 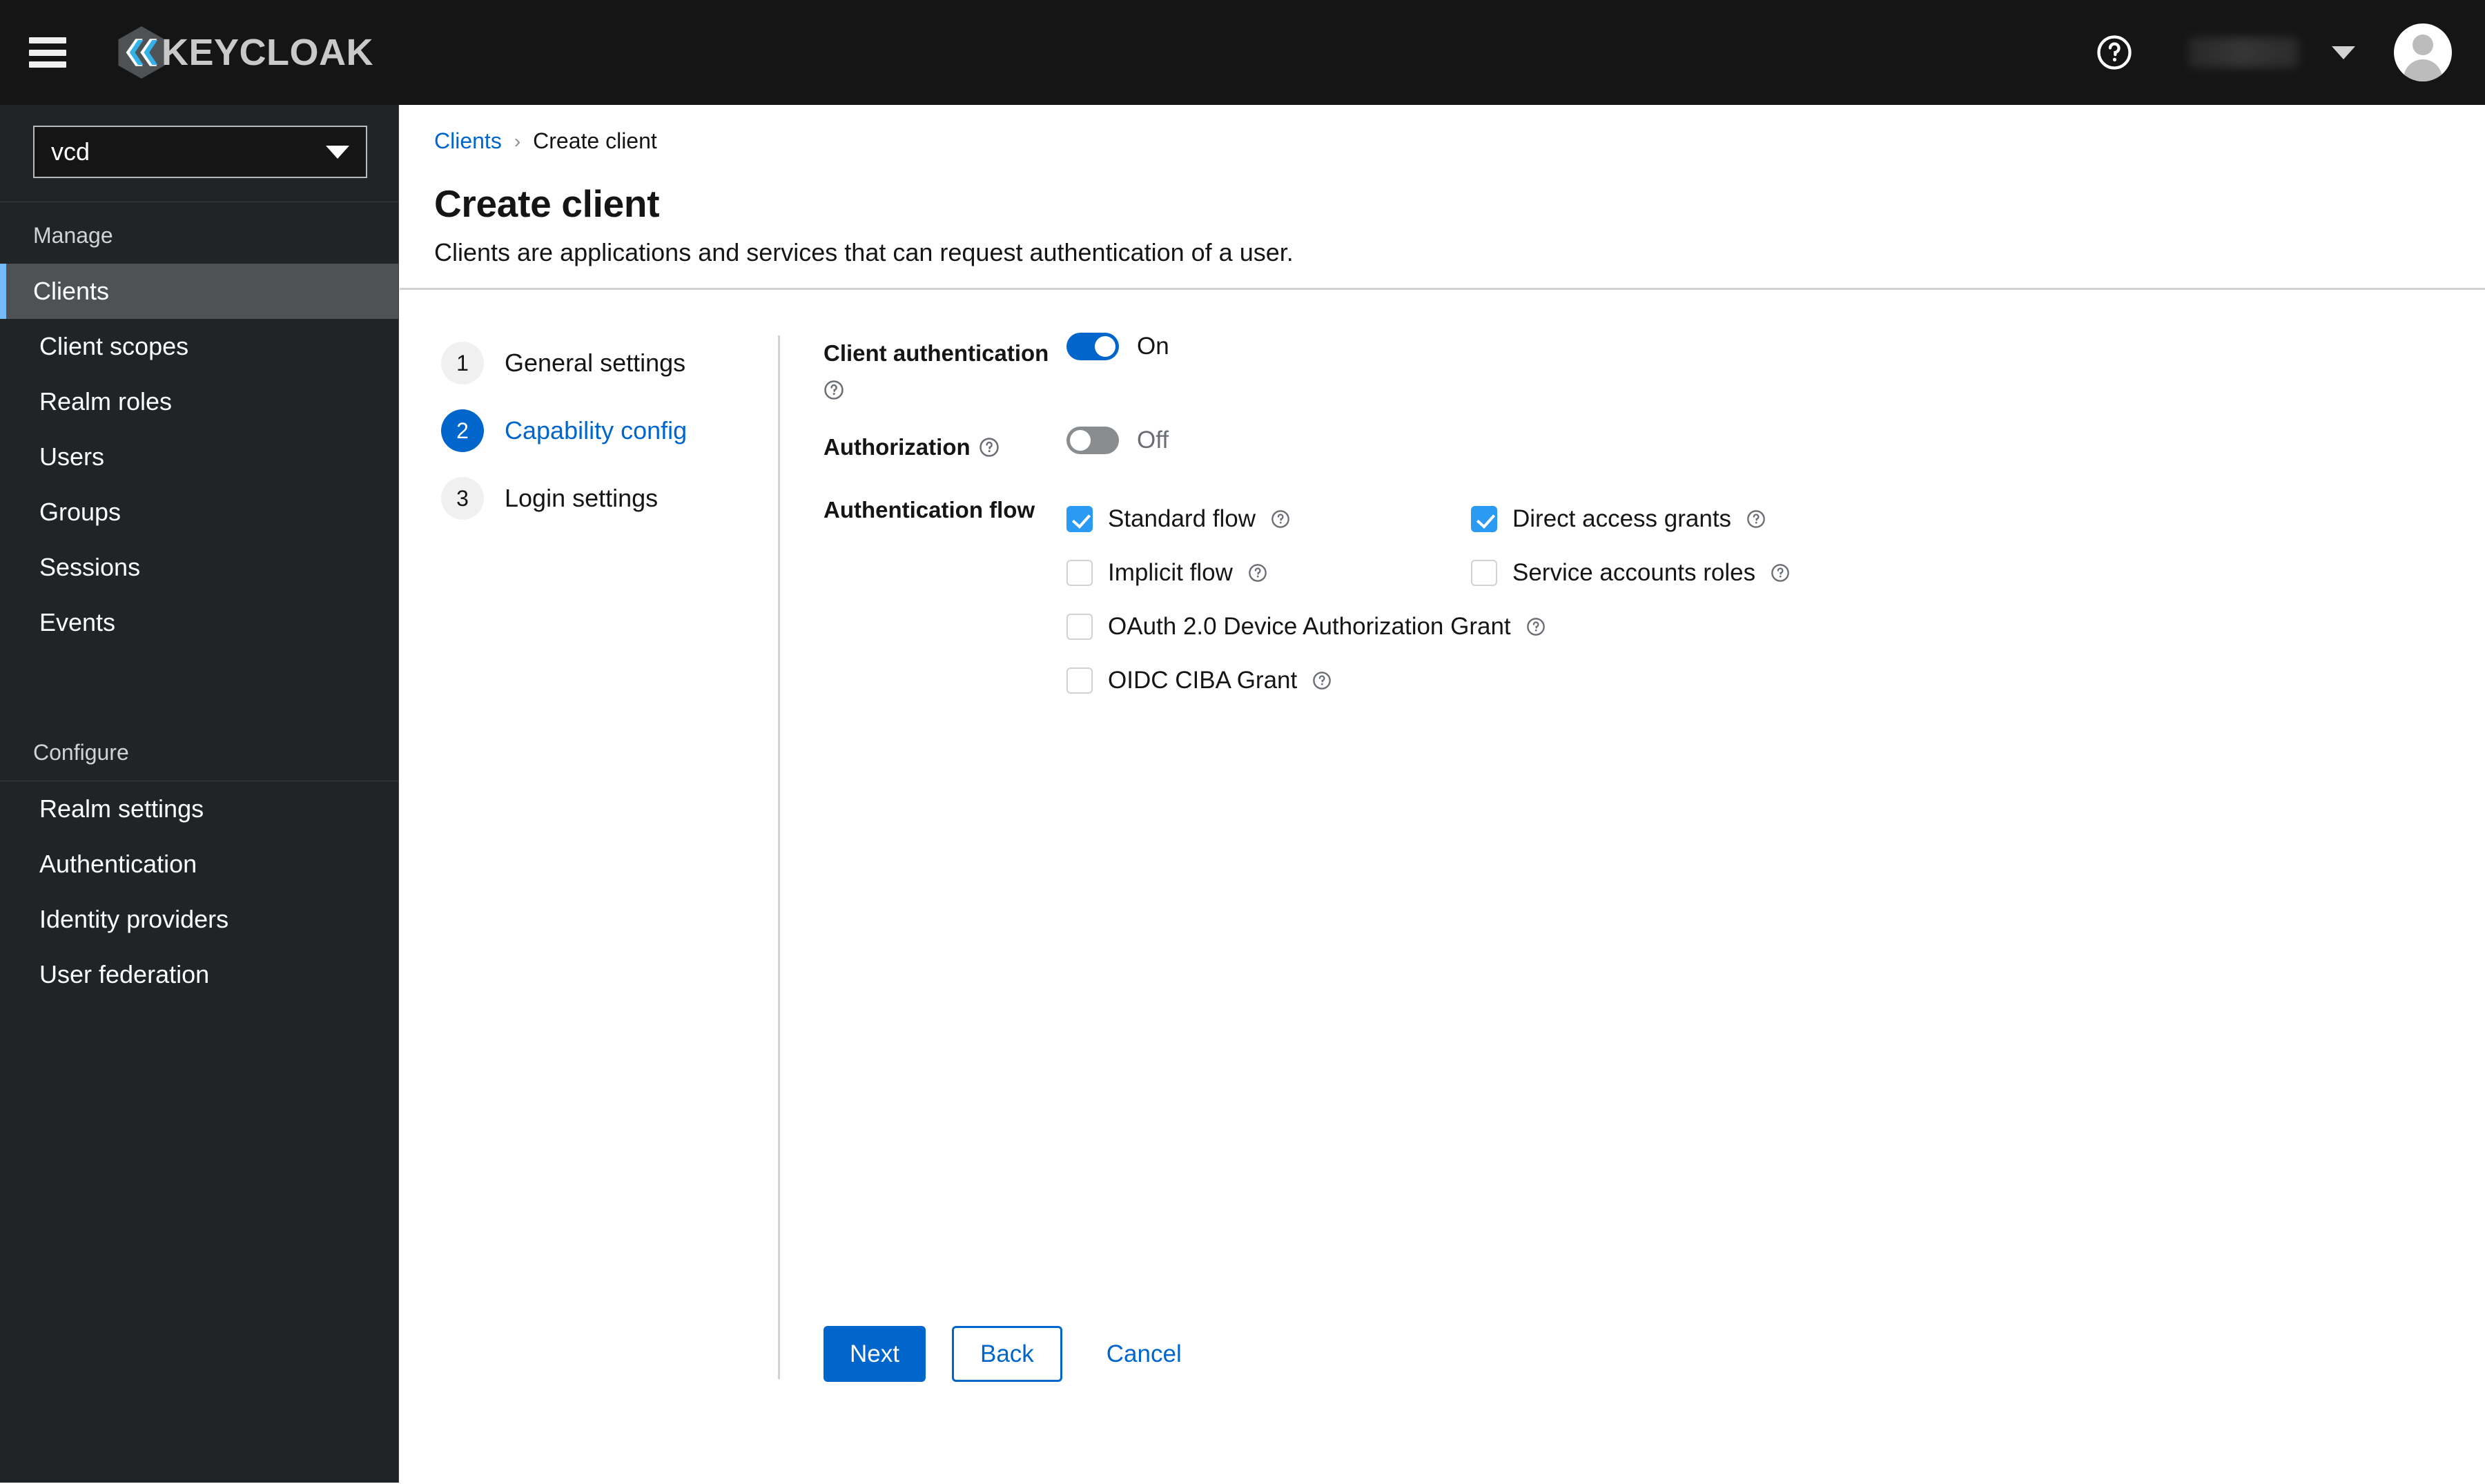 I want to click on sidebar-item-realm-roles: Realm roles, so click(x=199, y=402).